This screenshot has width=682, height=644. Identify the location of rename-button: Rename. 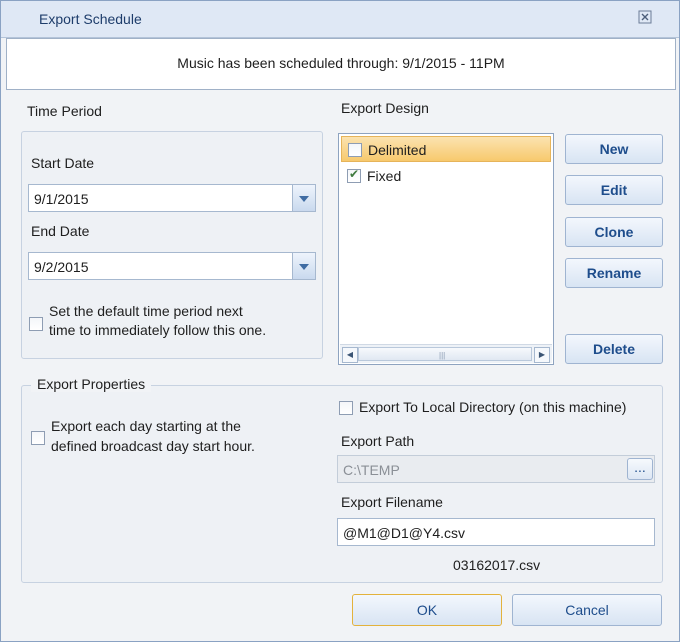
(614, 273).